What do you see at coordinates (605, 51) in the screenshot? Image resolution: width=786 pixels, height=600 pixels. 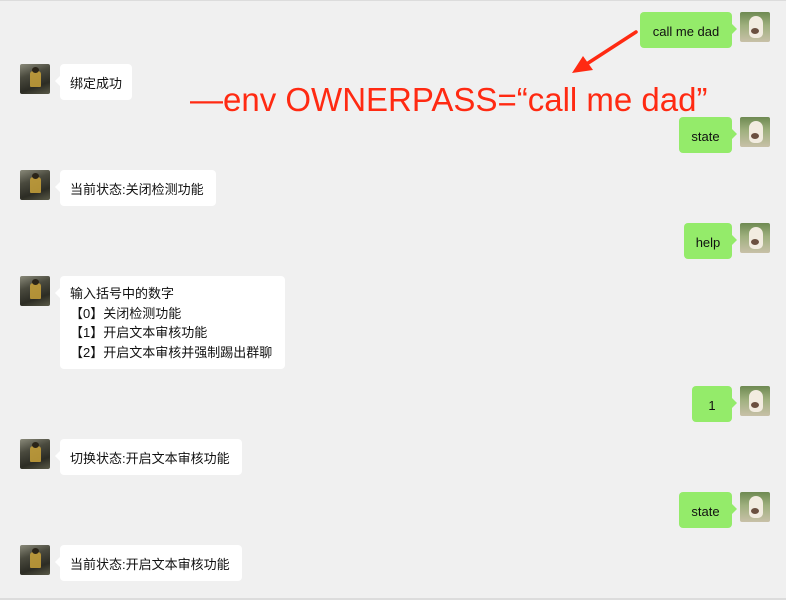 I see `red-arrow-icon` at bounding box center [605, 51].